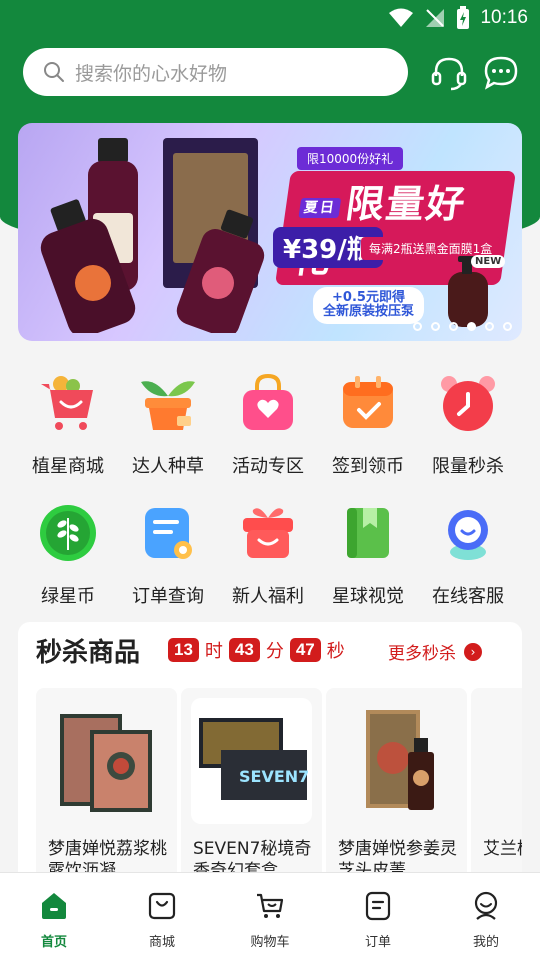  What do you see at coordinates (54, 72) in the screenshot?
I see `search-icon` at bounding box center [54, 72].